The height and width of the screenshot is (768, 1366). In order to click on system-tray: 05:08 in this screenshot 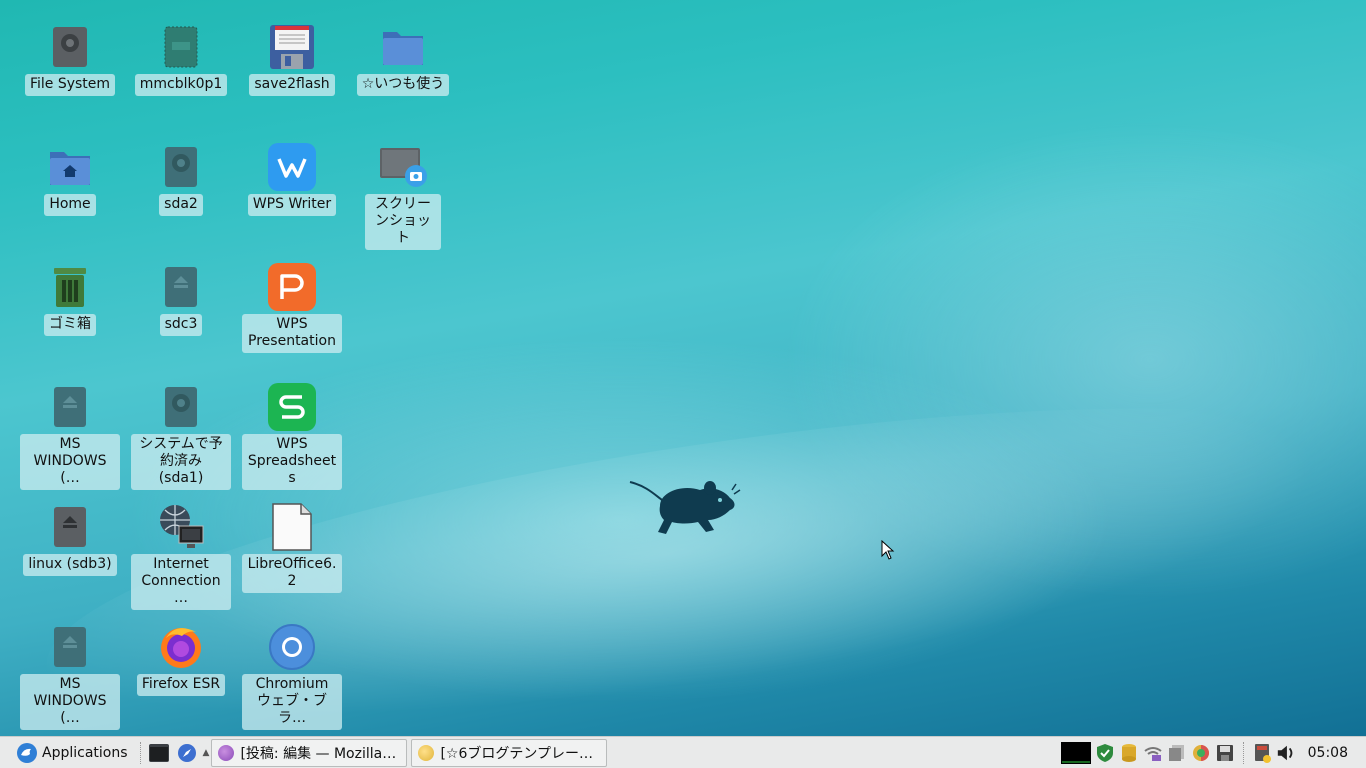, I will do `click(1212, 752)`.